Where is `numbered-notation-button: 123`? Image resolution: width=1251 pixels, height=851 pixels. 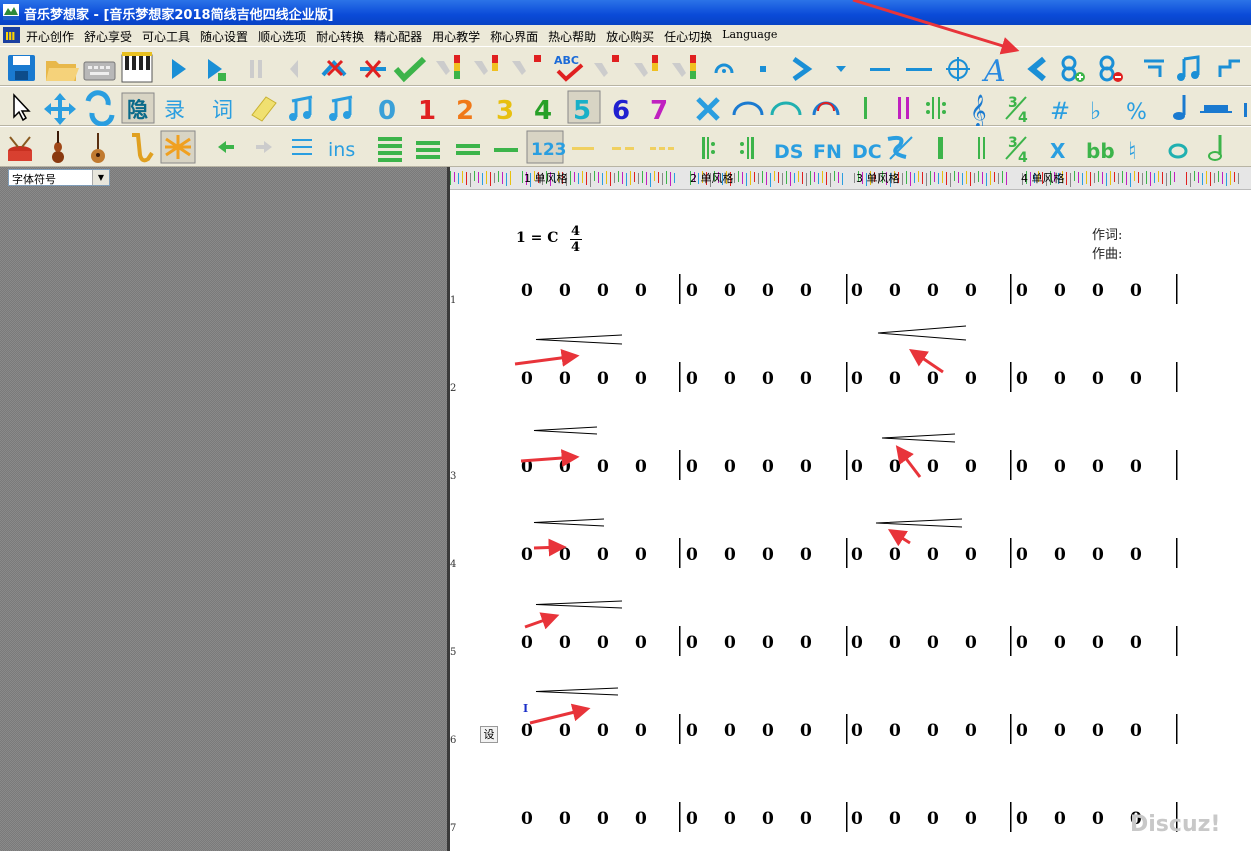 numbered-notation-button: 123 is located at coordinates (546, 147).